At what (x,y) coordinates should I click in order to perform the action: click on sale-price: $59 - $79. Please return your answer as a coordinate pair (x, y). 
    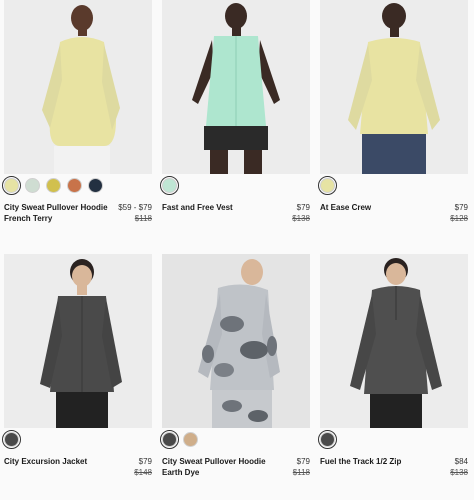
    Looking at the image, I should click on (135, 207).